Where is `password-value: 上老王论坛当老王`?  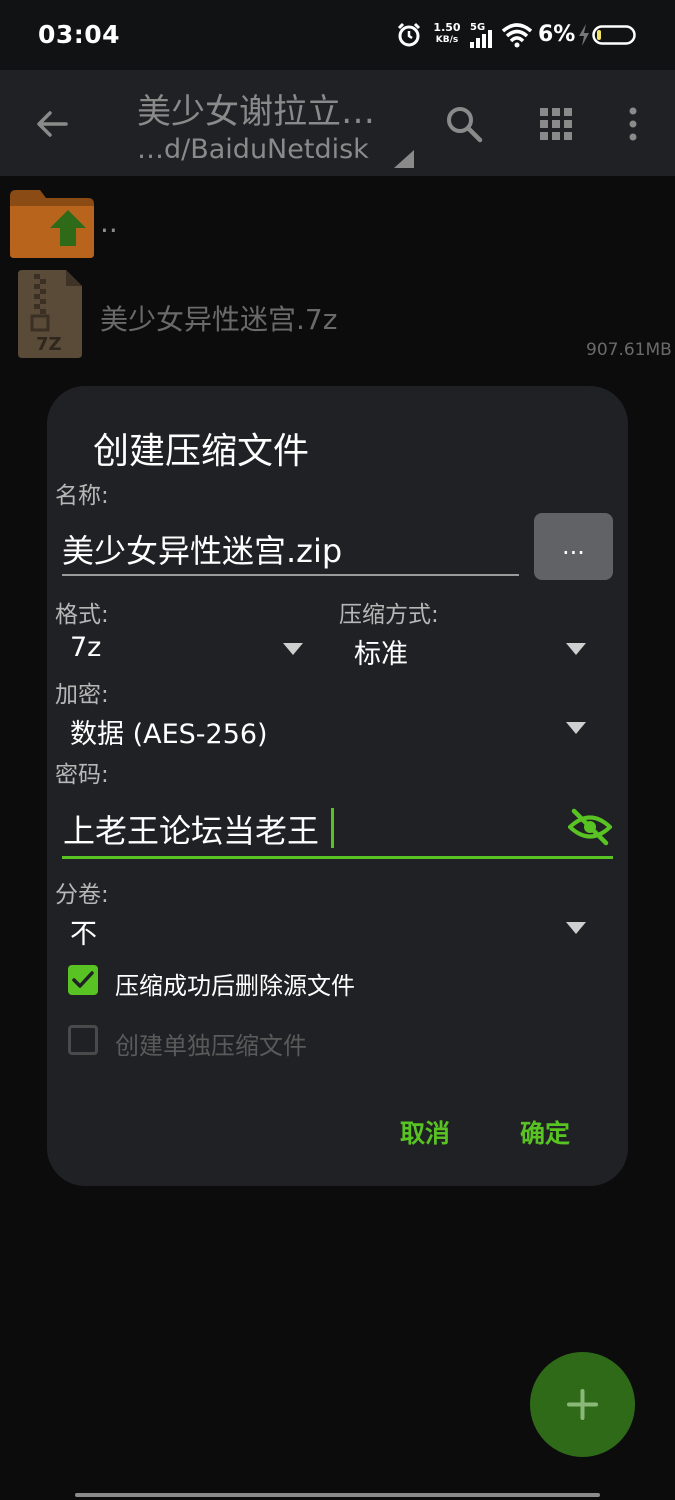 password-value: 上老王论坛当老王 is located at coordinates (191, 829).